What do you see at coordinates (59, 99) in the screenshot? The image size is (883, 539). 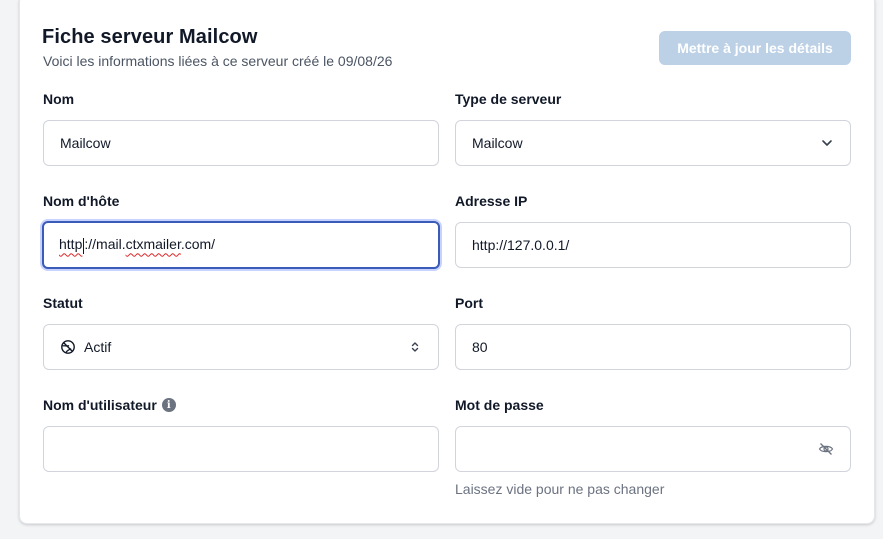 I see `name-label: Nom` at bounding box center [59, 99].